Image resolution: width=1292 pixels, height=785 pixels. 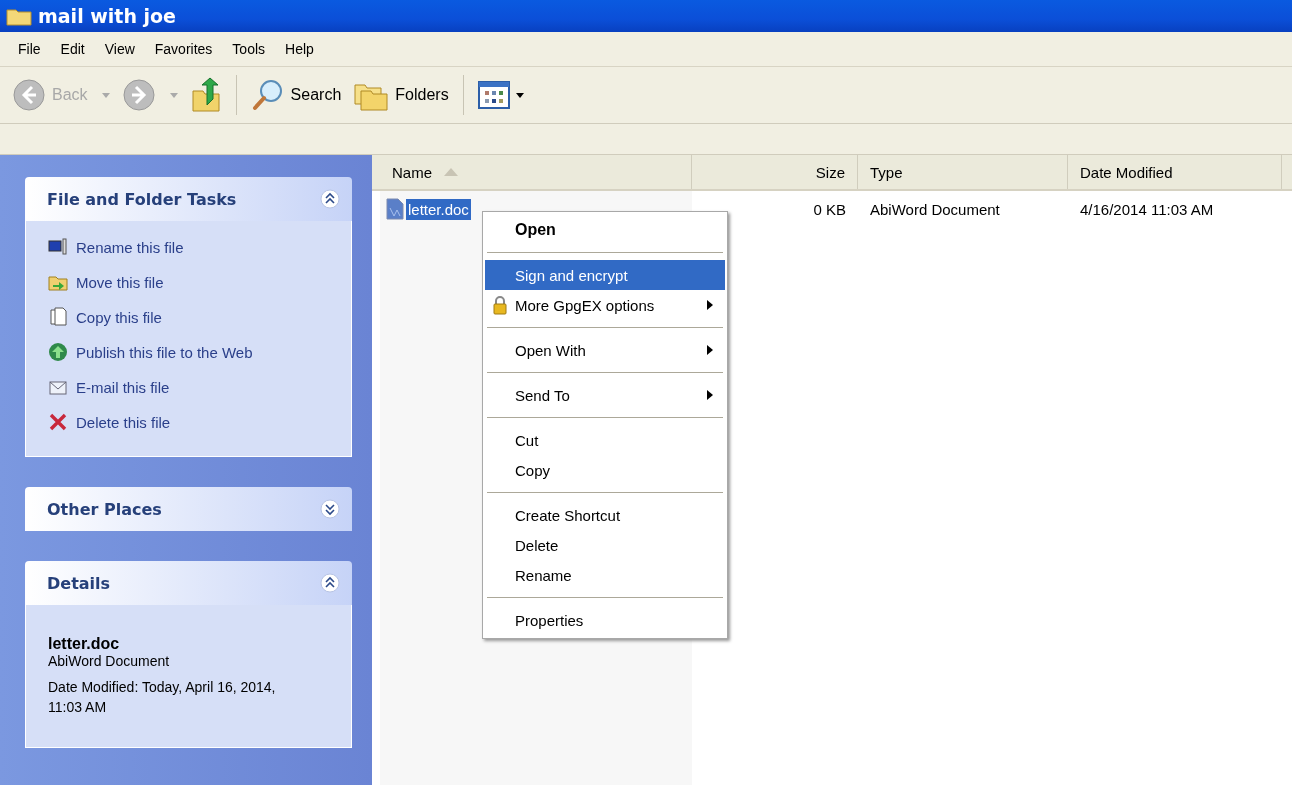 What do you see at coordinates (605, 620) in the screenshot?
I see `menu-item: Properties` at bounding box center [605, 620].